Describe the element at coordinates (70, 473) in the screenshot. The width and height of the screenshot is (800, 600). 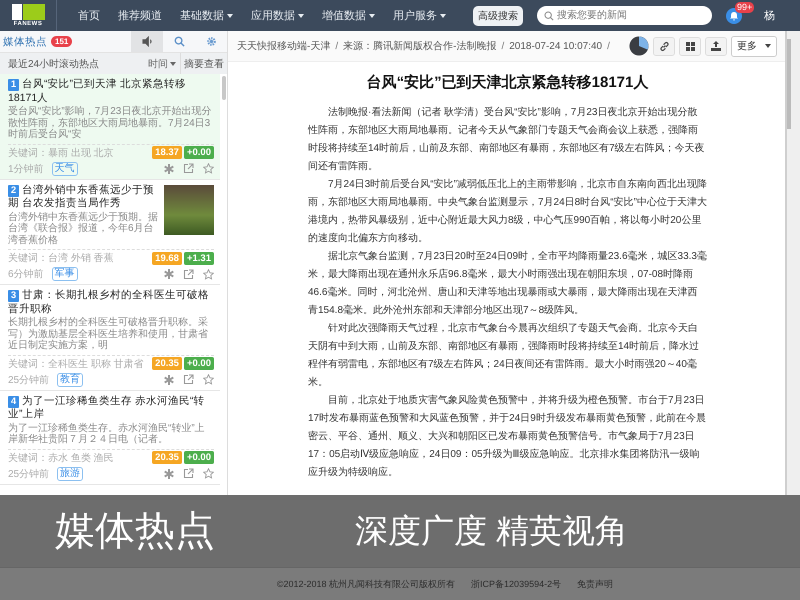
I see `category-tag: 旅游` at that location.